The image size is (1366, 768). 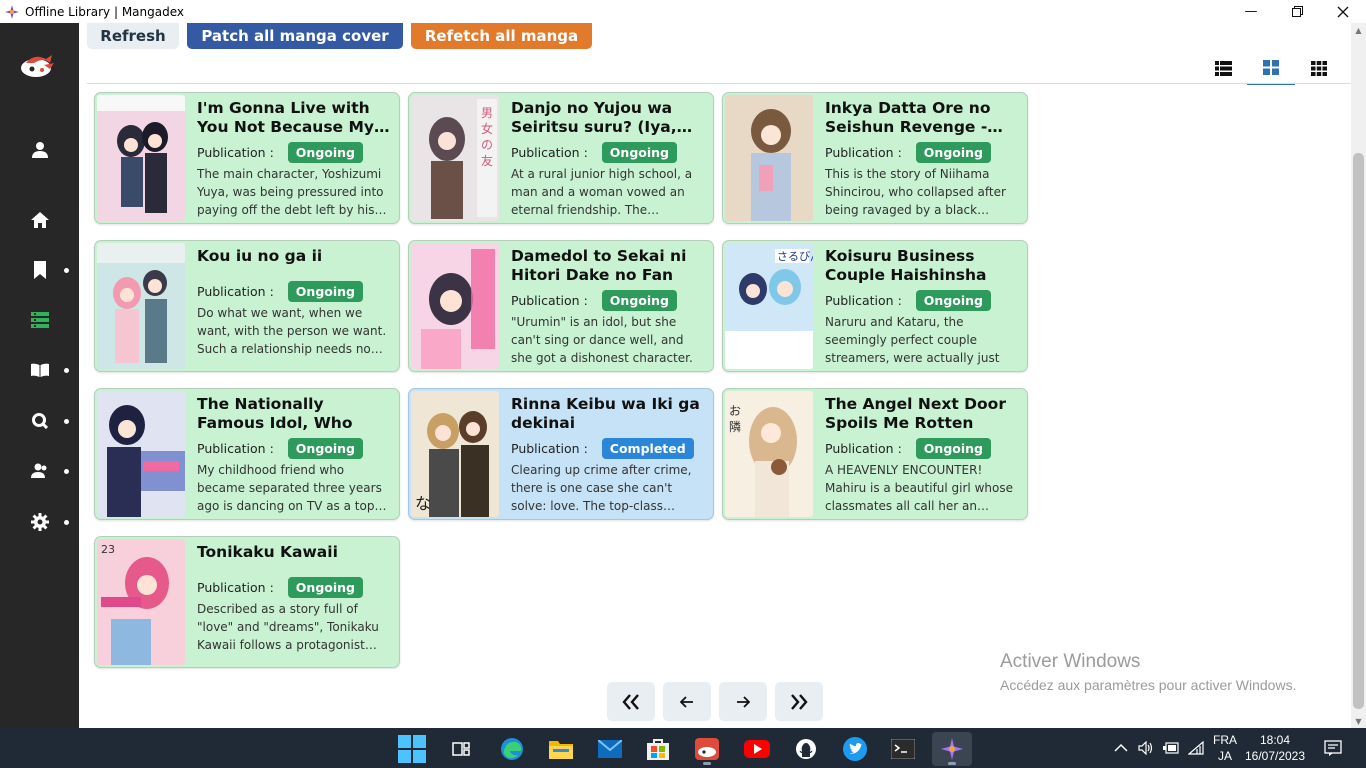 I want to click on tray-overflow-button, so click(x=1121, y=748).